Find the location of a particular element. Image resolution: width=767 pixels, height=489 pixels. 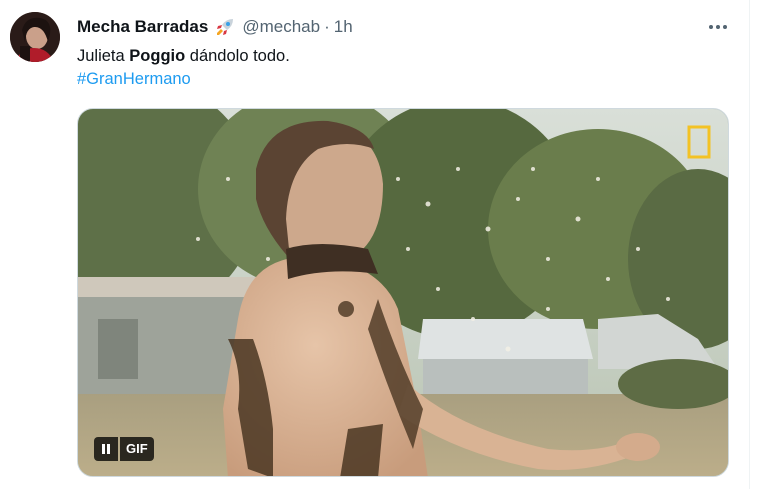

tweet-header: Mecha Barradas @mechab · 1h is located at coordinates (215, 27).